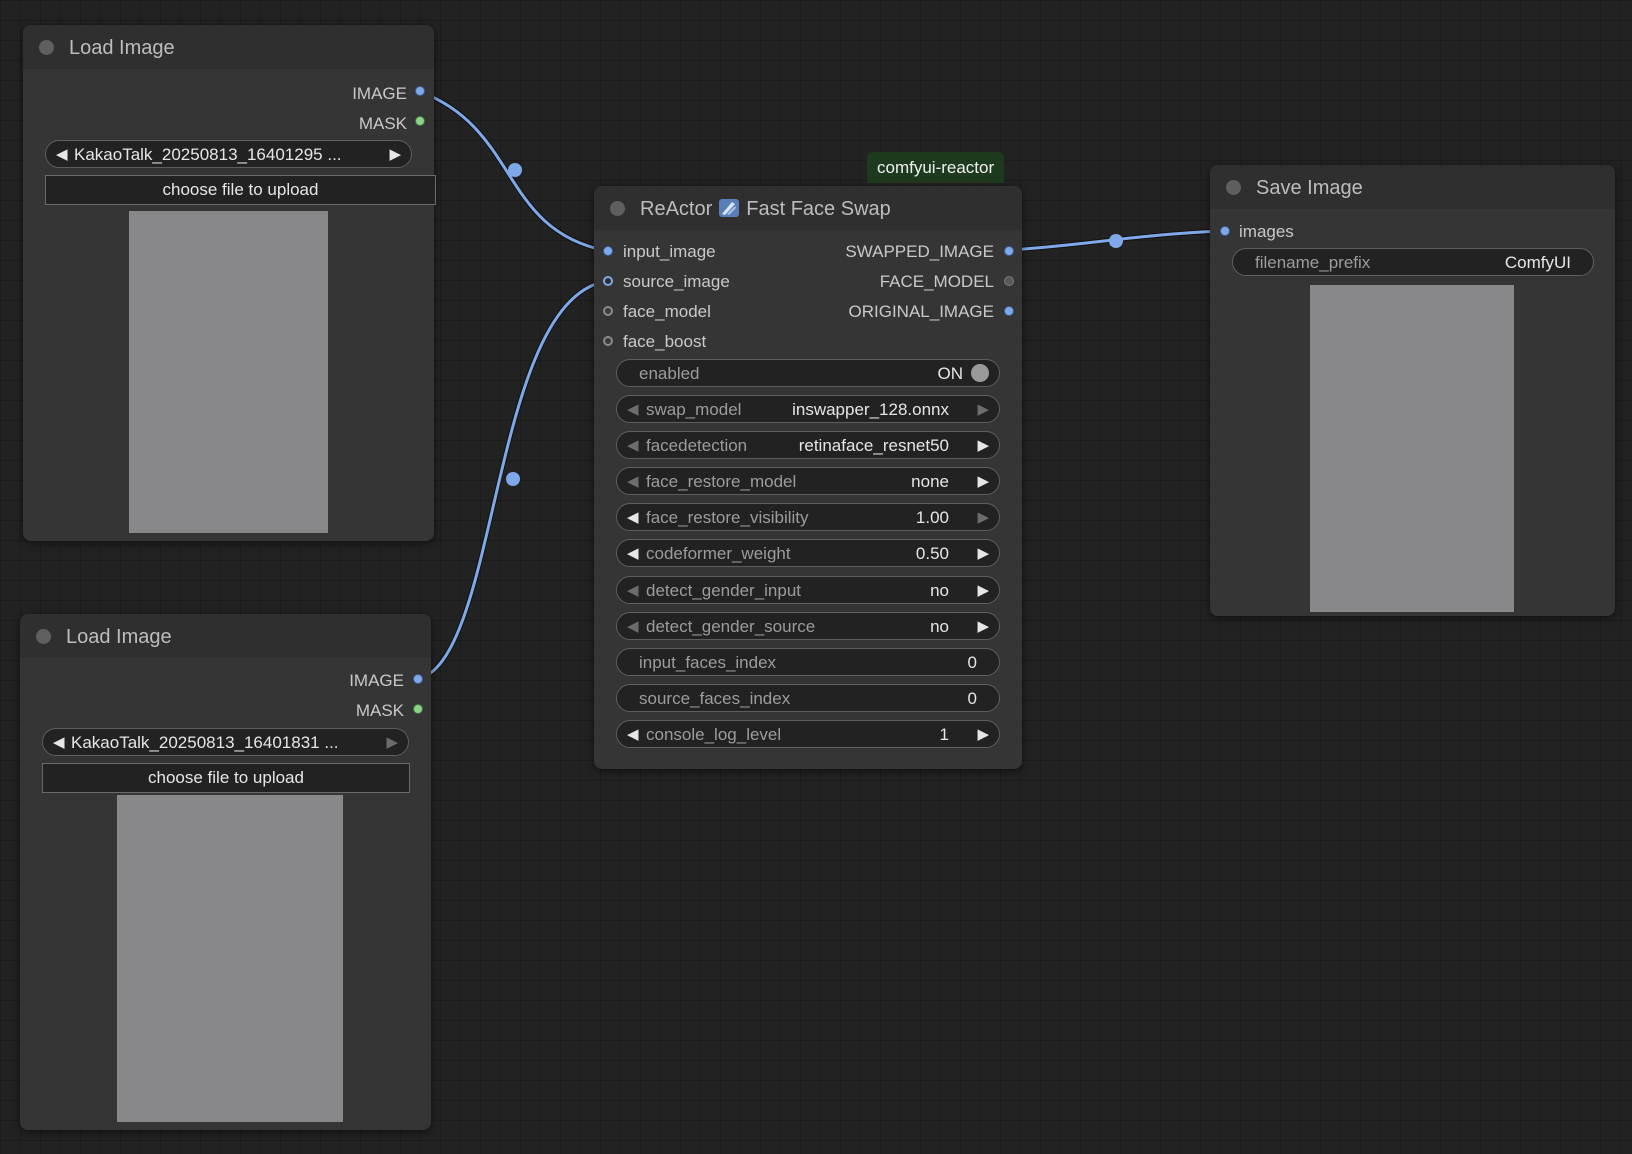 This screenshot has height=1154, width=1632. What do you see at coordinates (1225, 231) in the screenshot?
I see `input-slot-images` at bounding box center [1225, 231].